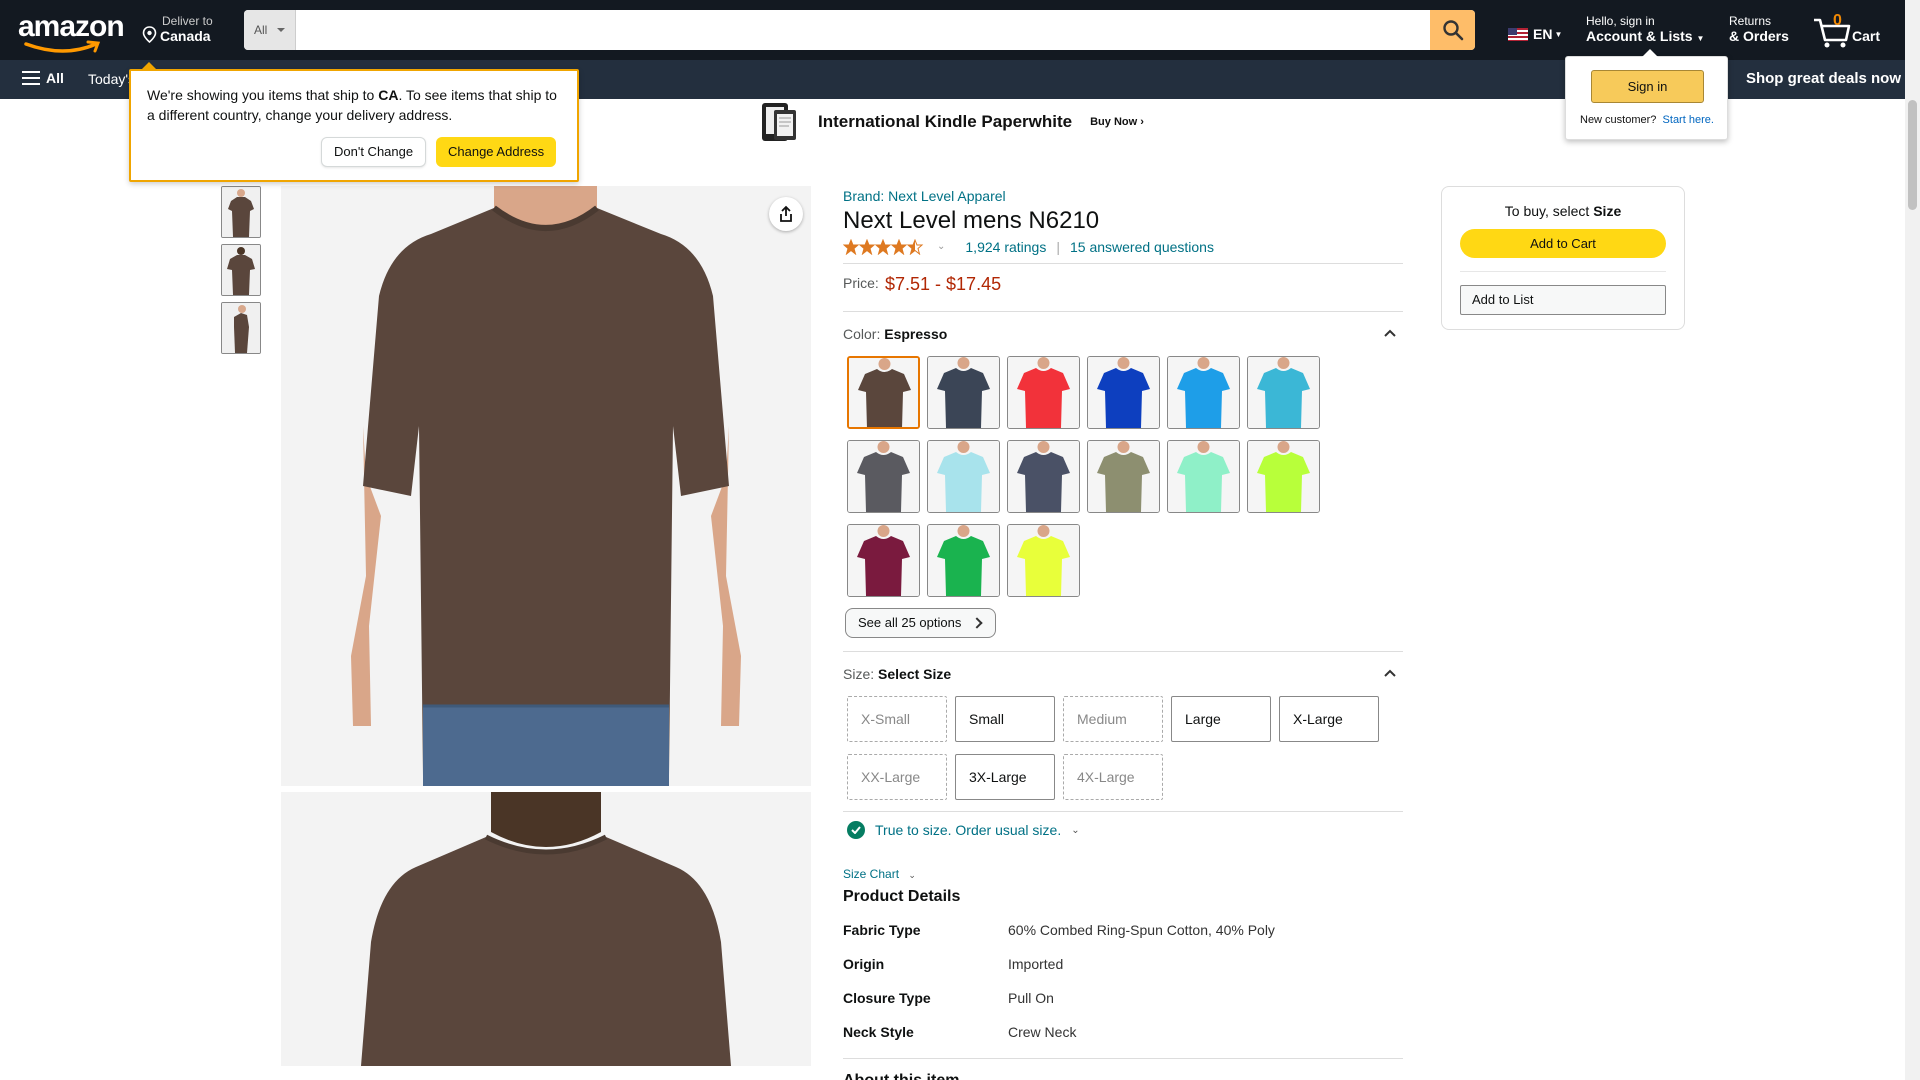 The width and height of the screenshot is (1920, 1080). What do you see at coordinates (863, 30) in the screenshot?
I see `search-input` at bounding box center [863, 30].